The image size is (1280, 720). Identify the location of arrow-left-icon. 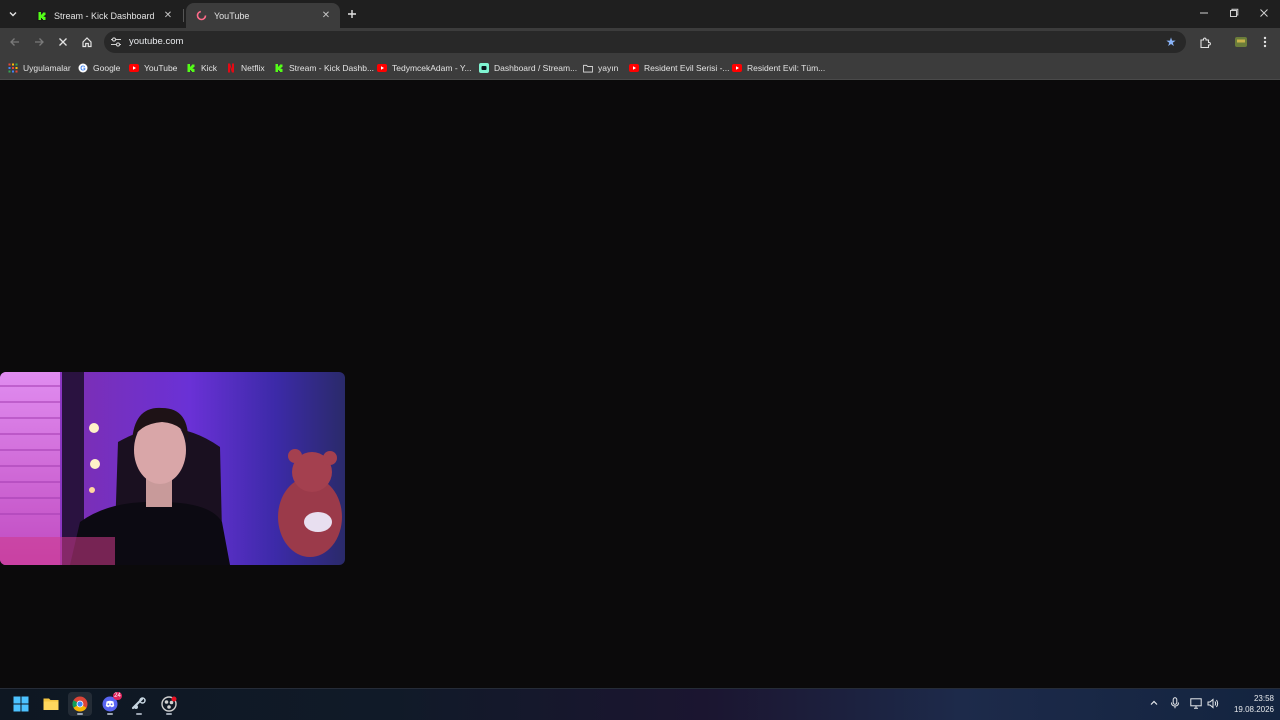
(14, 42).